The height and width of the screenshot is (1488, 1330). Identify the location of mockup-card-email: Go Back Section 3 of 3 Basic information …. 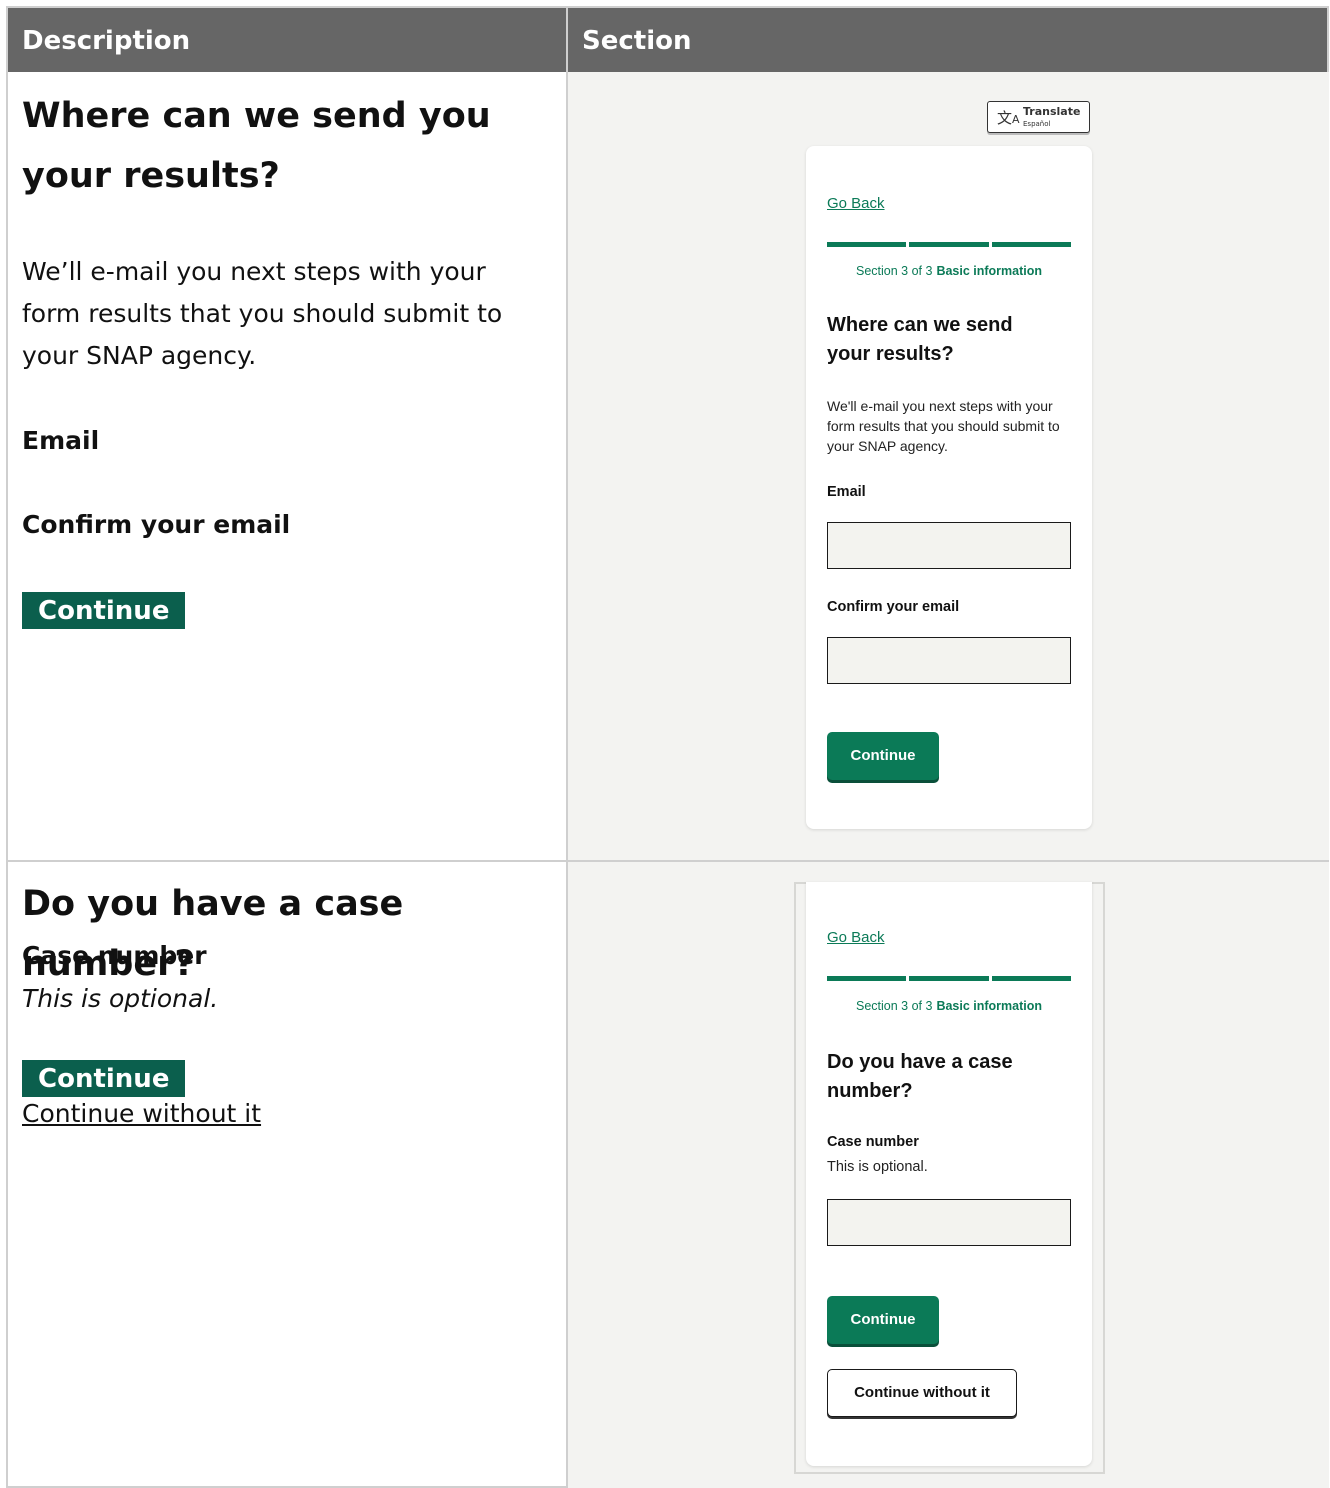
(949, 487).